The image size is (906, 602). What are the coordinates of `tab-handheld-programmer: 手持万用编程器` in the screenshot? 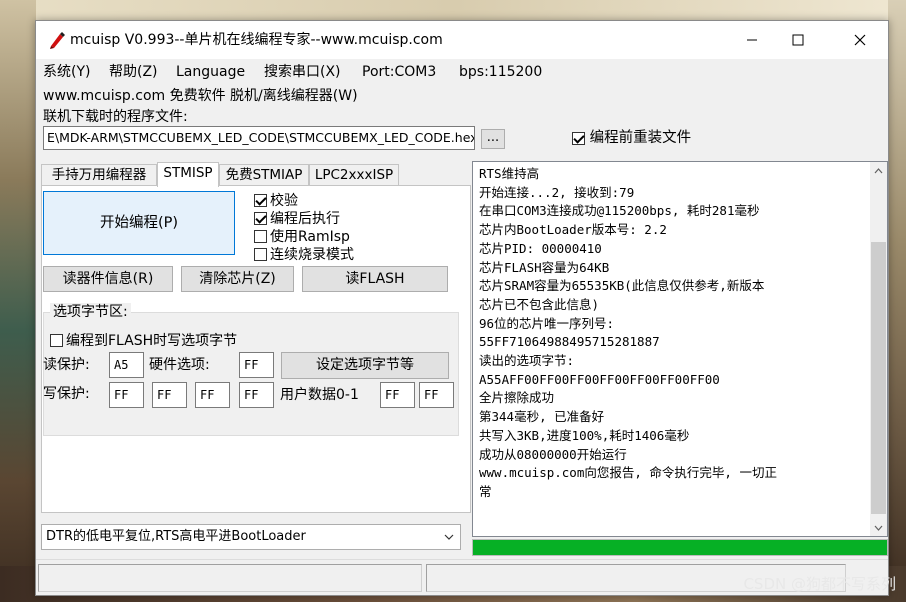 It's located at (99, 175).